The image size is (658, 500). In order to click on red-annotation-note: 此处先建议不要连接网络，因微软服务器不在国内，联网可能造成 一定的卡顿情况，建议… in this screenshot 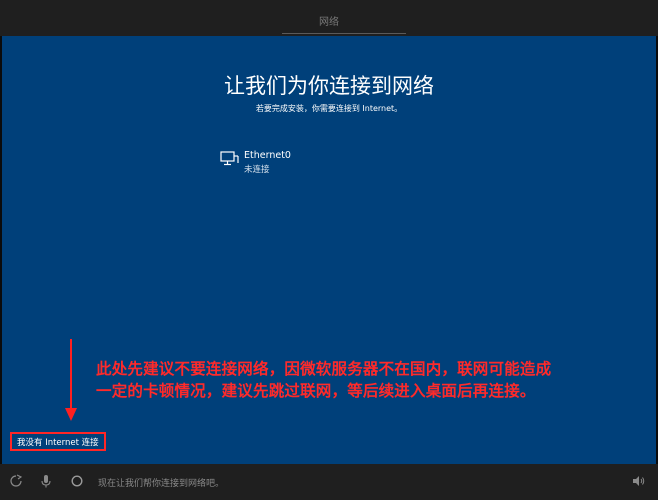, I will do `click(366, 380)`.